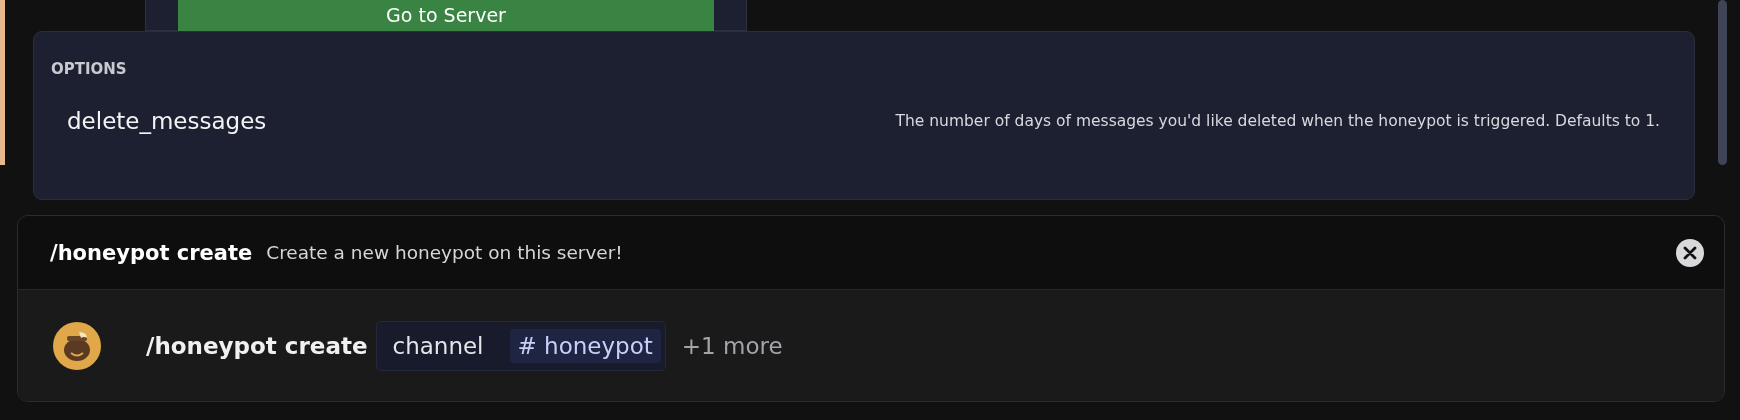 This screenshot has height=420, width=1740. What do you see at coordinates (446, 15) in the screenshot?
I see `go-to-server-button: Go to Server` at bounding box center [446, 15].